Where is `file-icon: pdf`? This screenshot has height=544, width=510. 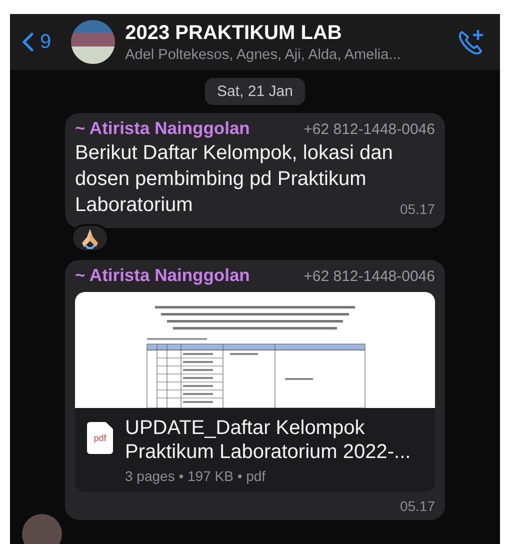
file-icon: pdf is located at coordinates (100, 438).